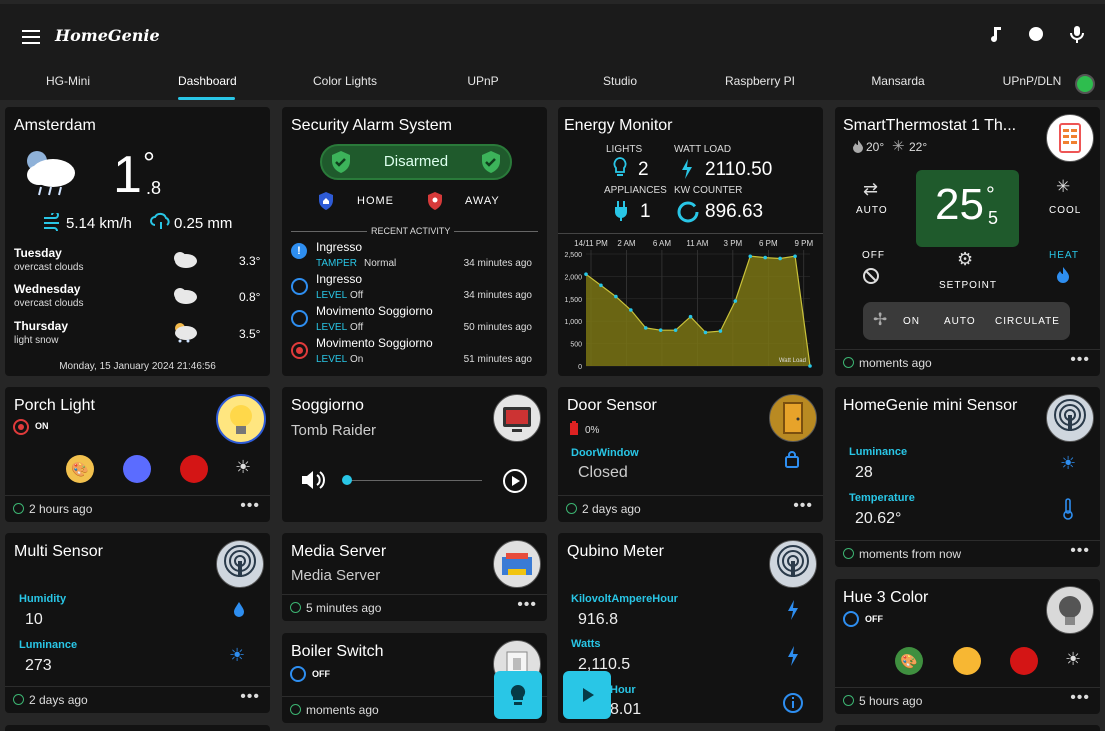 Image resolution: width=1105 pixels, height=731 pixels. Describe the element at coordinates (345, 85) in the screenshot. I see `tab-color-lights: Color Lights` at that location.